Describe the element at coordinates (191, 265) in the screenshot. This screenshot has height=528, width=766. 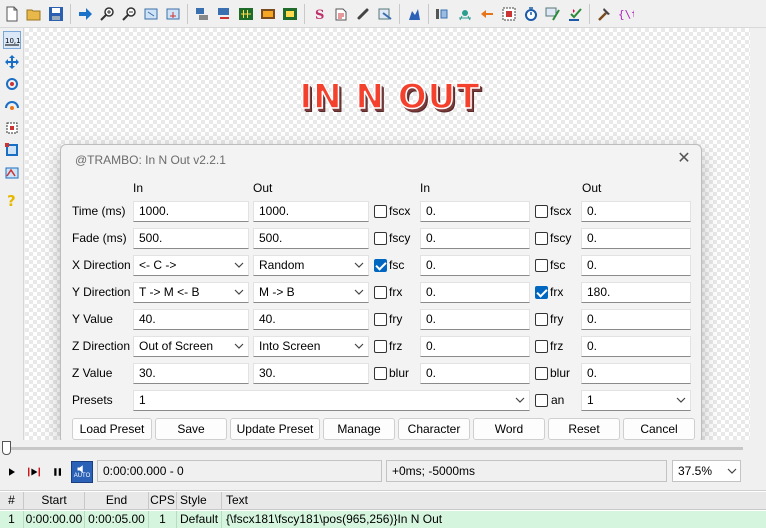
I see `x-direction-in-select: <- C ->` at that location.